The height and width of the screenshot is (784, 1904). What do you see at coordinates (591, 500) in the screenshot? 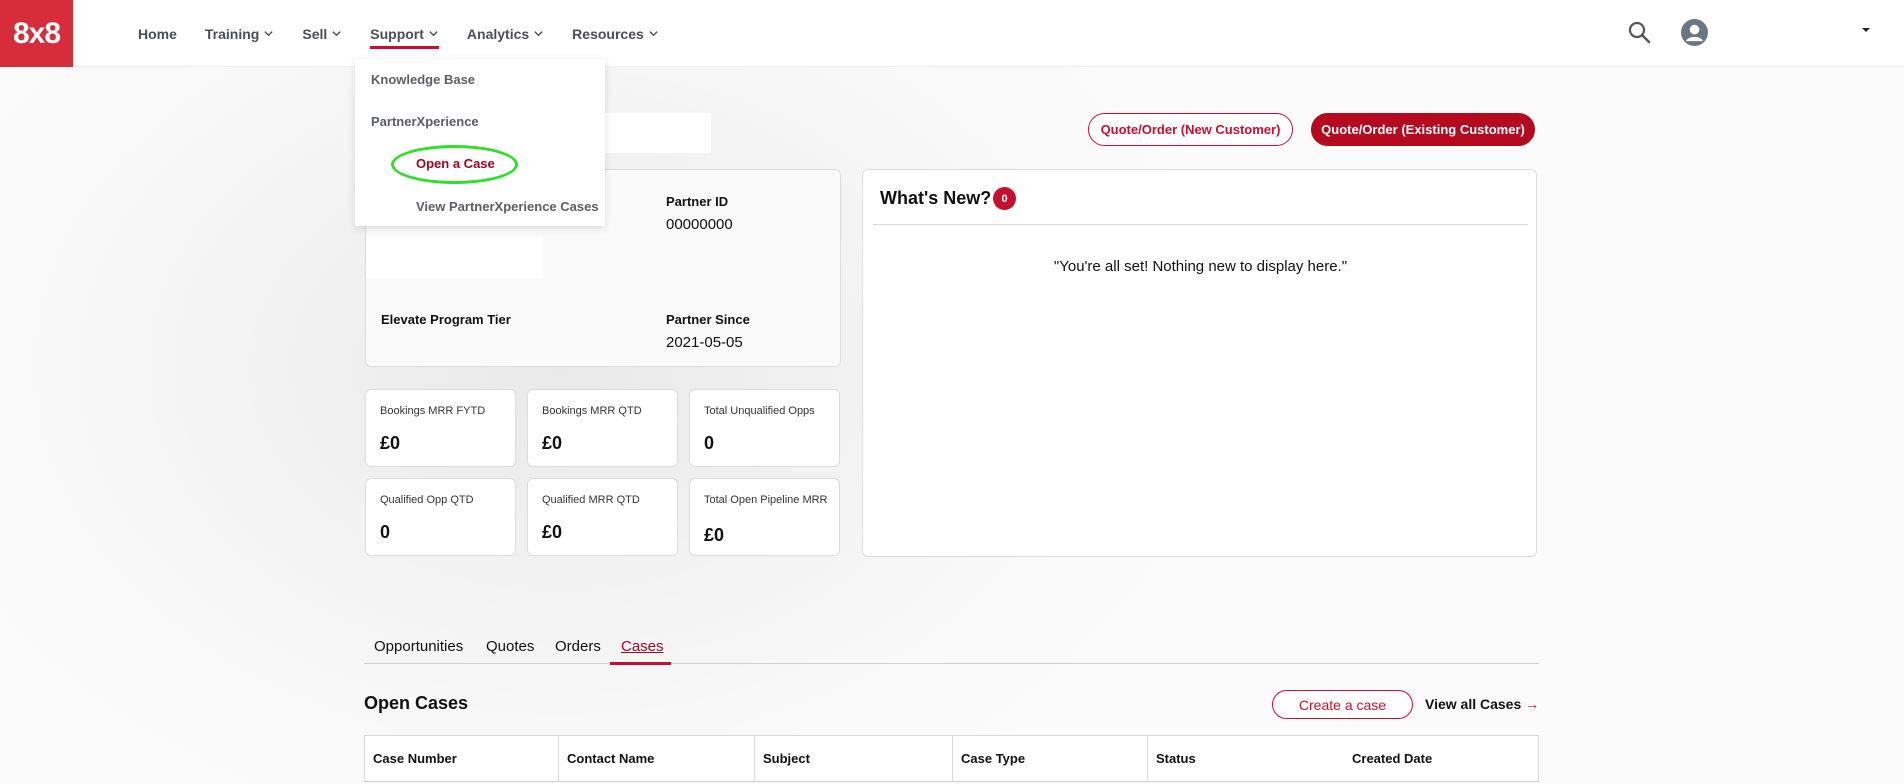
I see `stat-label: Qualified MRR QTD` at bounding box center [591, 500].